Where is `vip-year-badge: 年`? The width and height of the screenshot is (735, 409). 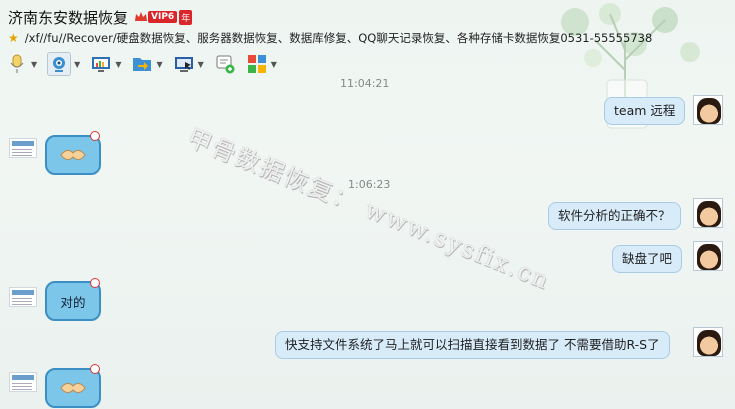 vip-year-badge: 年 is located at coordinates (186, 17).